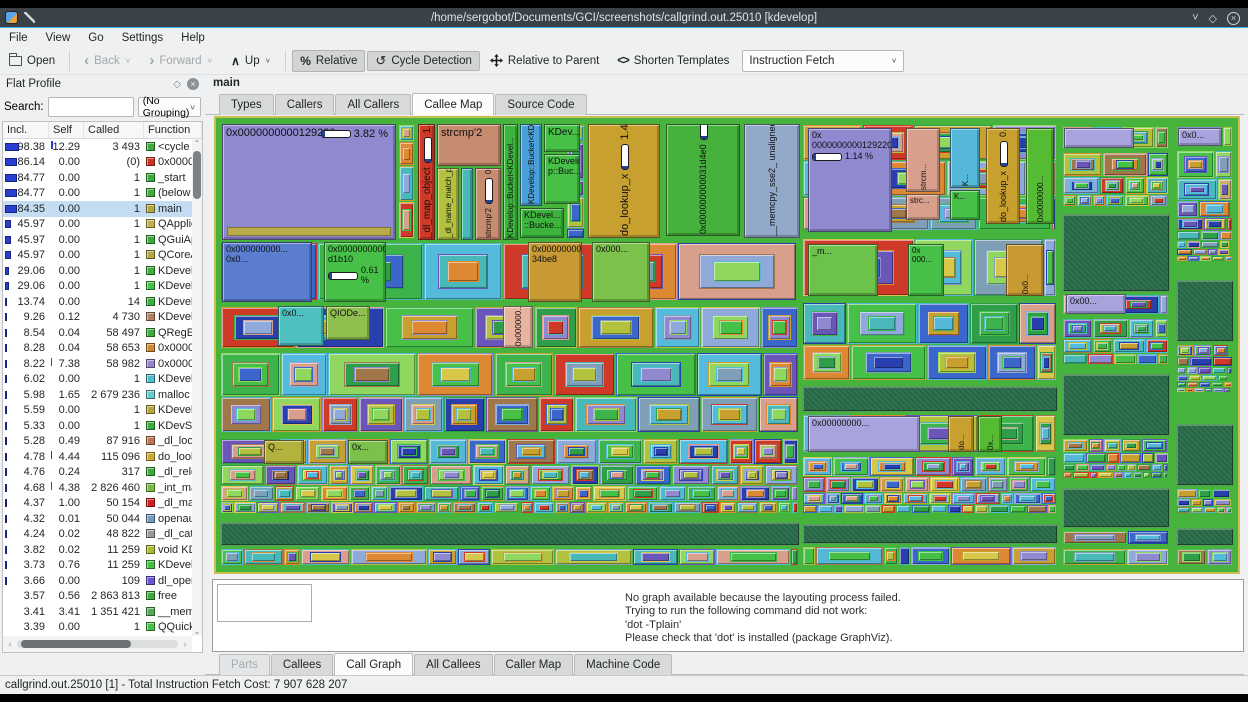 This screenshot has height=702, width=1248. Describe the element at coordinates (26, 130) in the screenshot. I see `column-header-incl: Incl.` at that location.